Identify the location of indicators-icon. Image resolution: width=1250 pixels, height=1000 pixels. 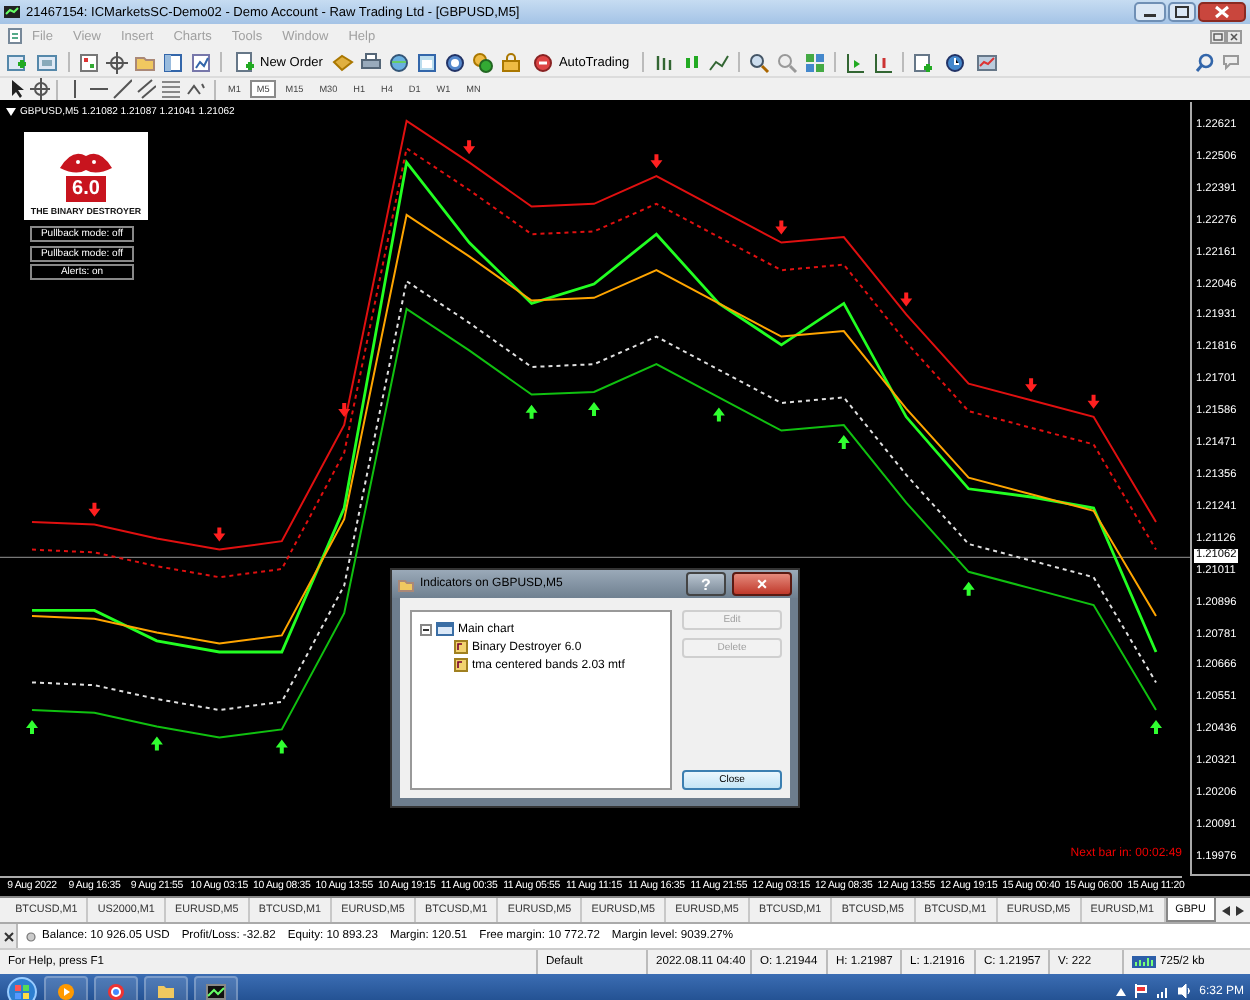
(924, 62).